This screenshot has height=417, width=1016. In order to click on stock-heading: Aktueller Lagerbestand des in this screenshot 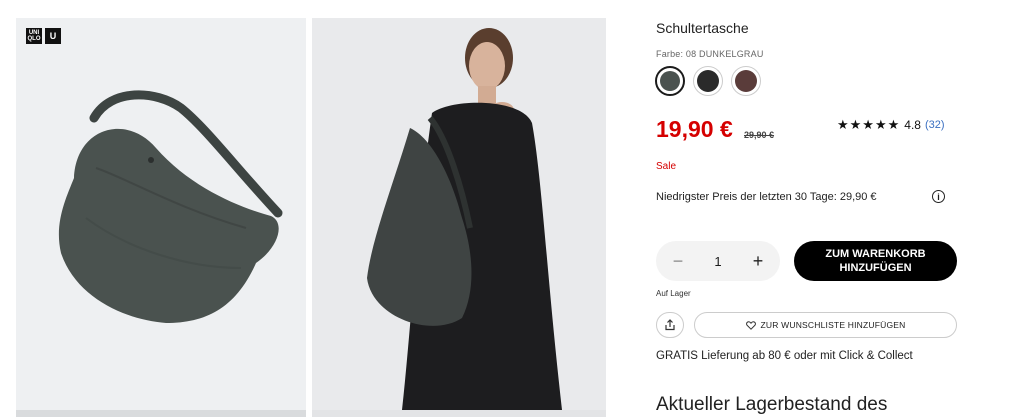, I will do `click(772, 404)`.